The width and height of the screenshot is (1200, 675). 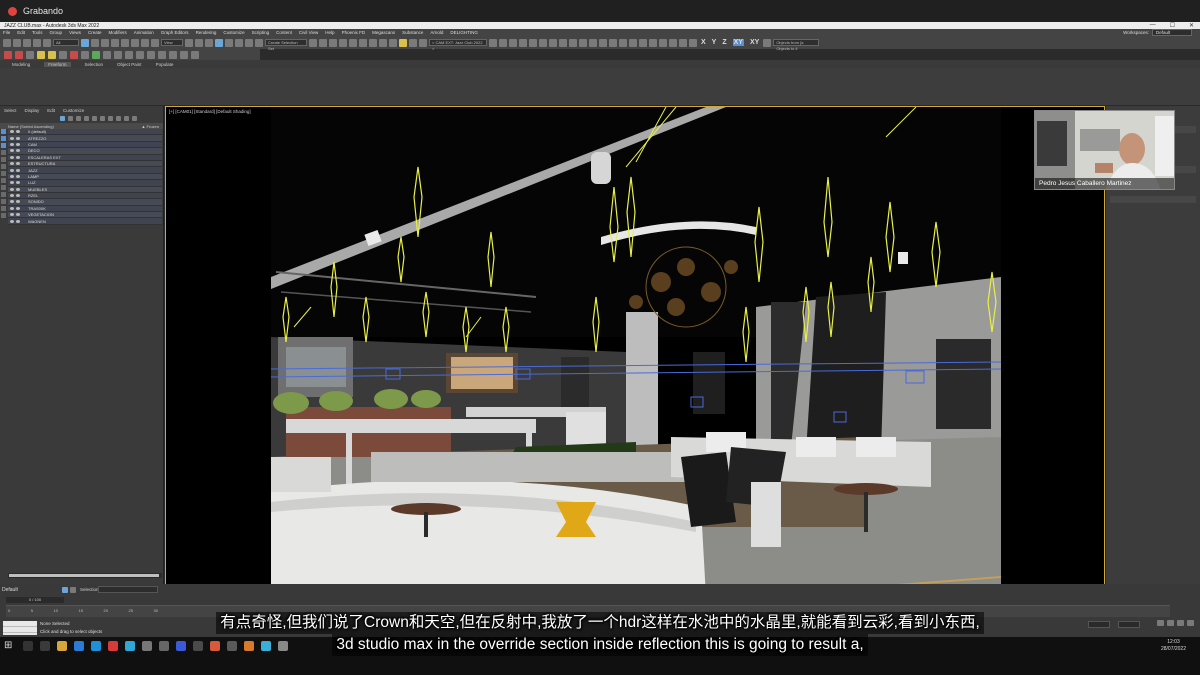 What do you see at coordinates (134, 118) in the screenshot?
I see `filter-bones-icon` at bounding box center [134, 118].